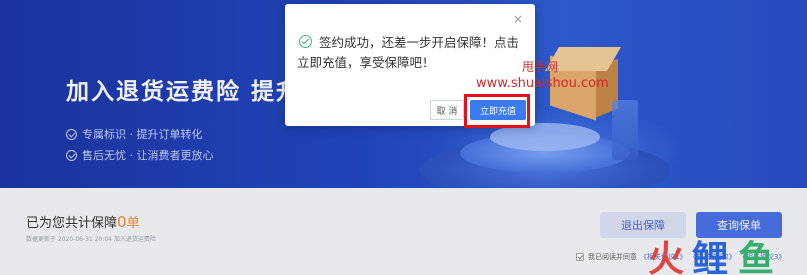 The width and height of the screenshot is (807, 275). I want to click on cancel-button: 取 消, so click(447, 110).